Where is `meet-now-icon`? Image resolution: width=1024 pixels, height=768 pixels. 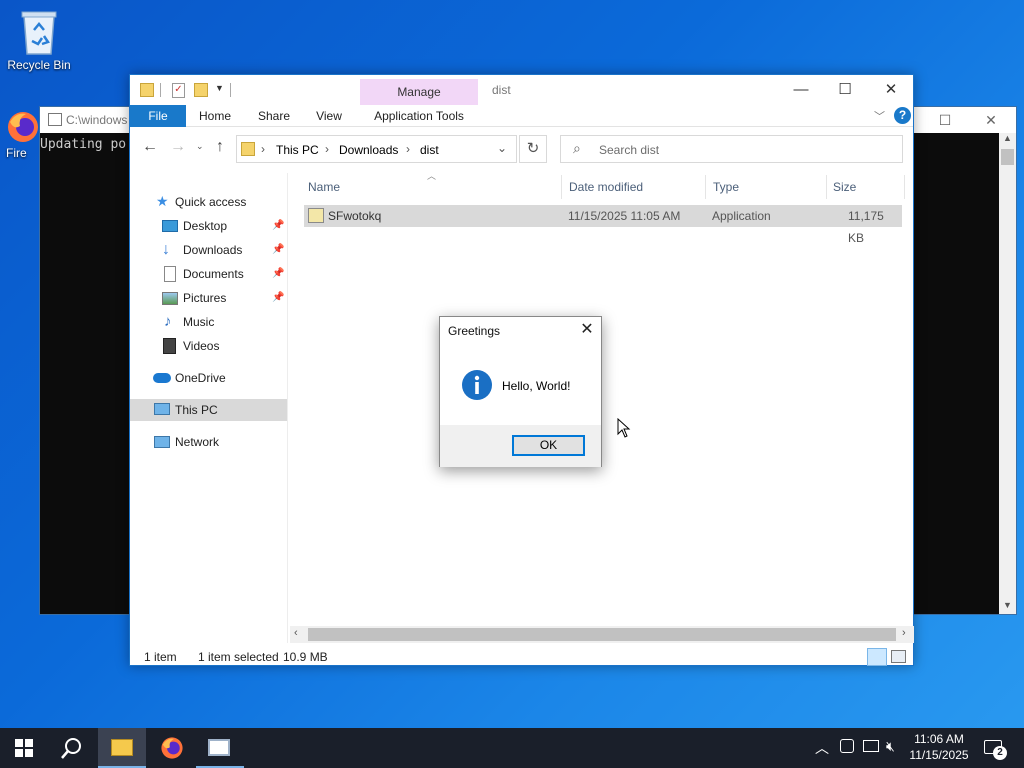 meet-now-icon is located at coordinates (847, 746).